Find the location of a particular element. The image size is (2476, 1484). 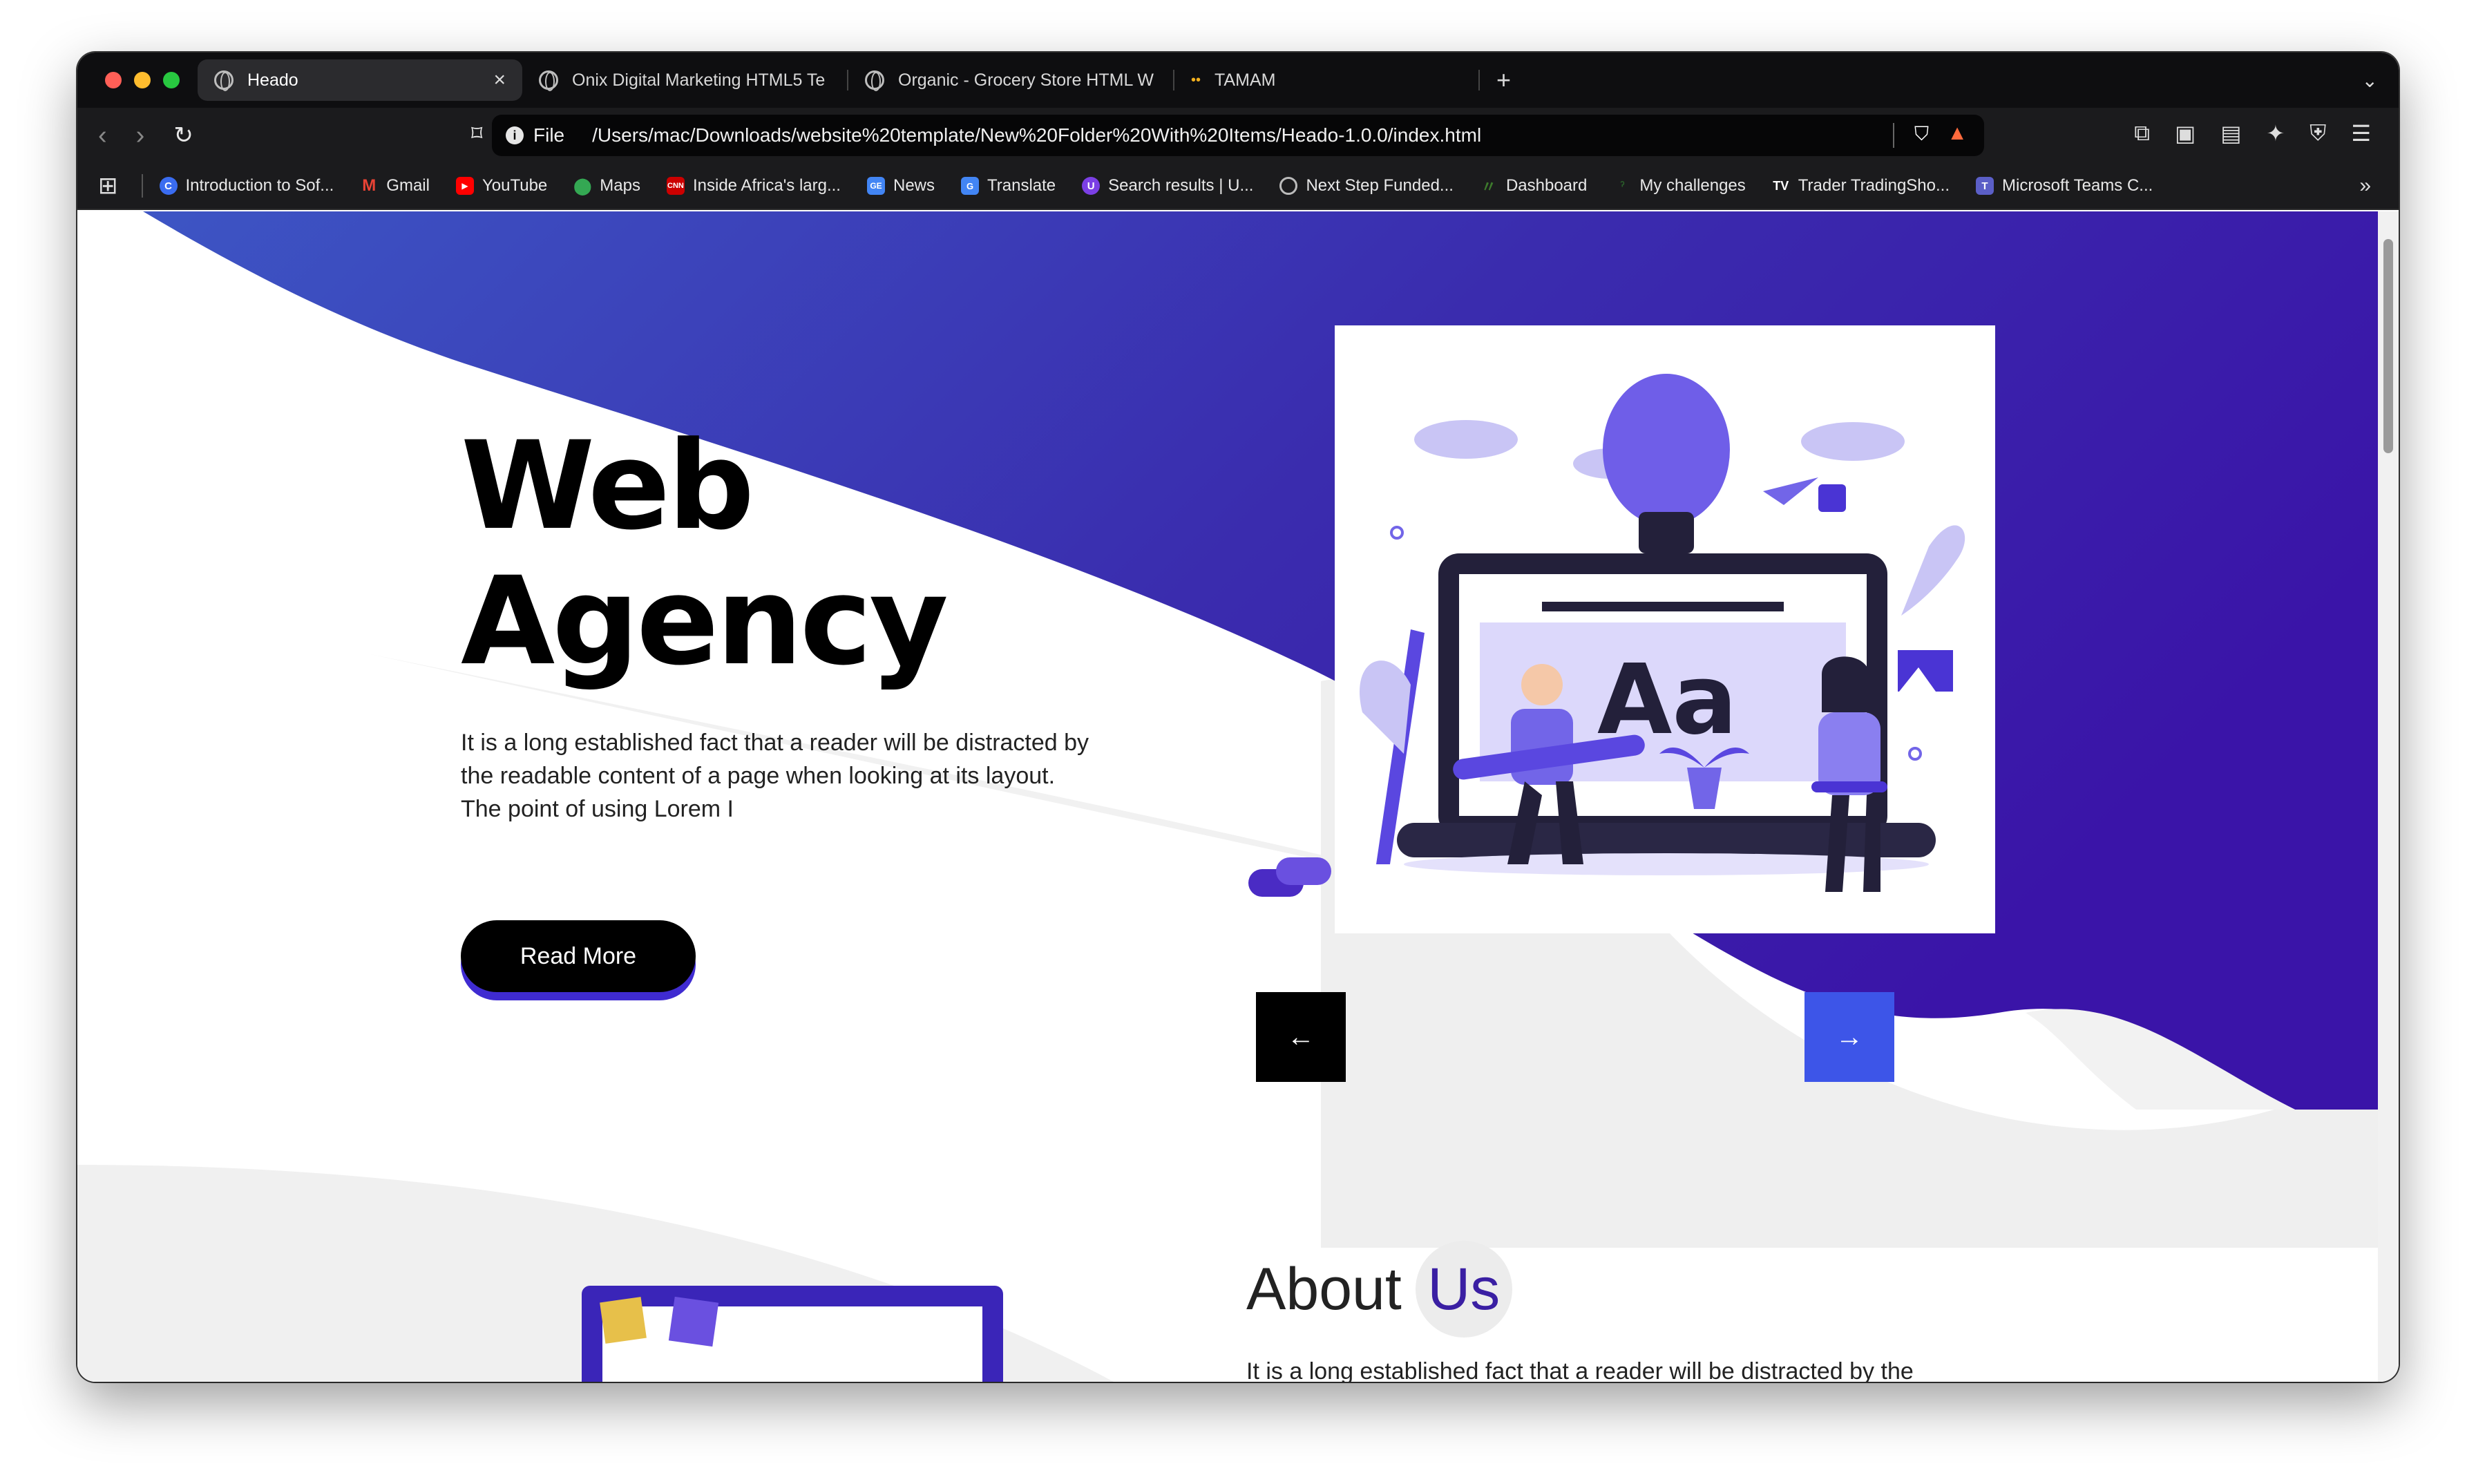

bookmark-item: GE News is located at coordinates (900, 186).